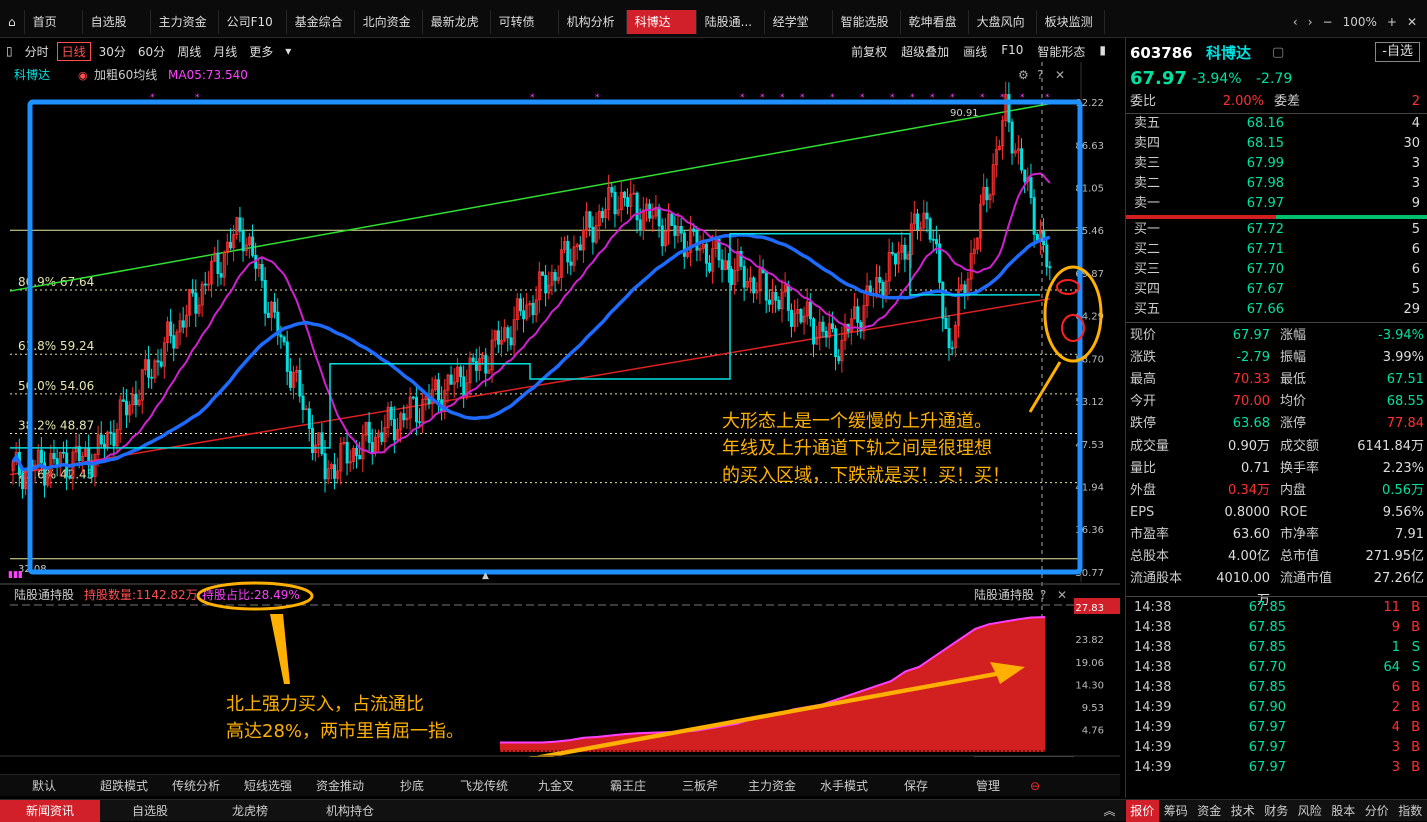 The width and height of the screenshot is (1427, 822). Describe the element at coordinates (662, 22) in the screenshot. I see `nav-tab: 科博达` at that location.